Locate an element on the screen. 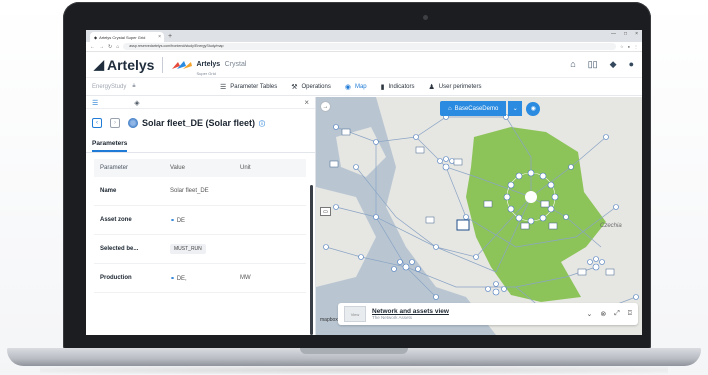  laptop-shadow is located at coordinates (354, 370).